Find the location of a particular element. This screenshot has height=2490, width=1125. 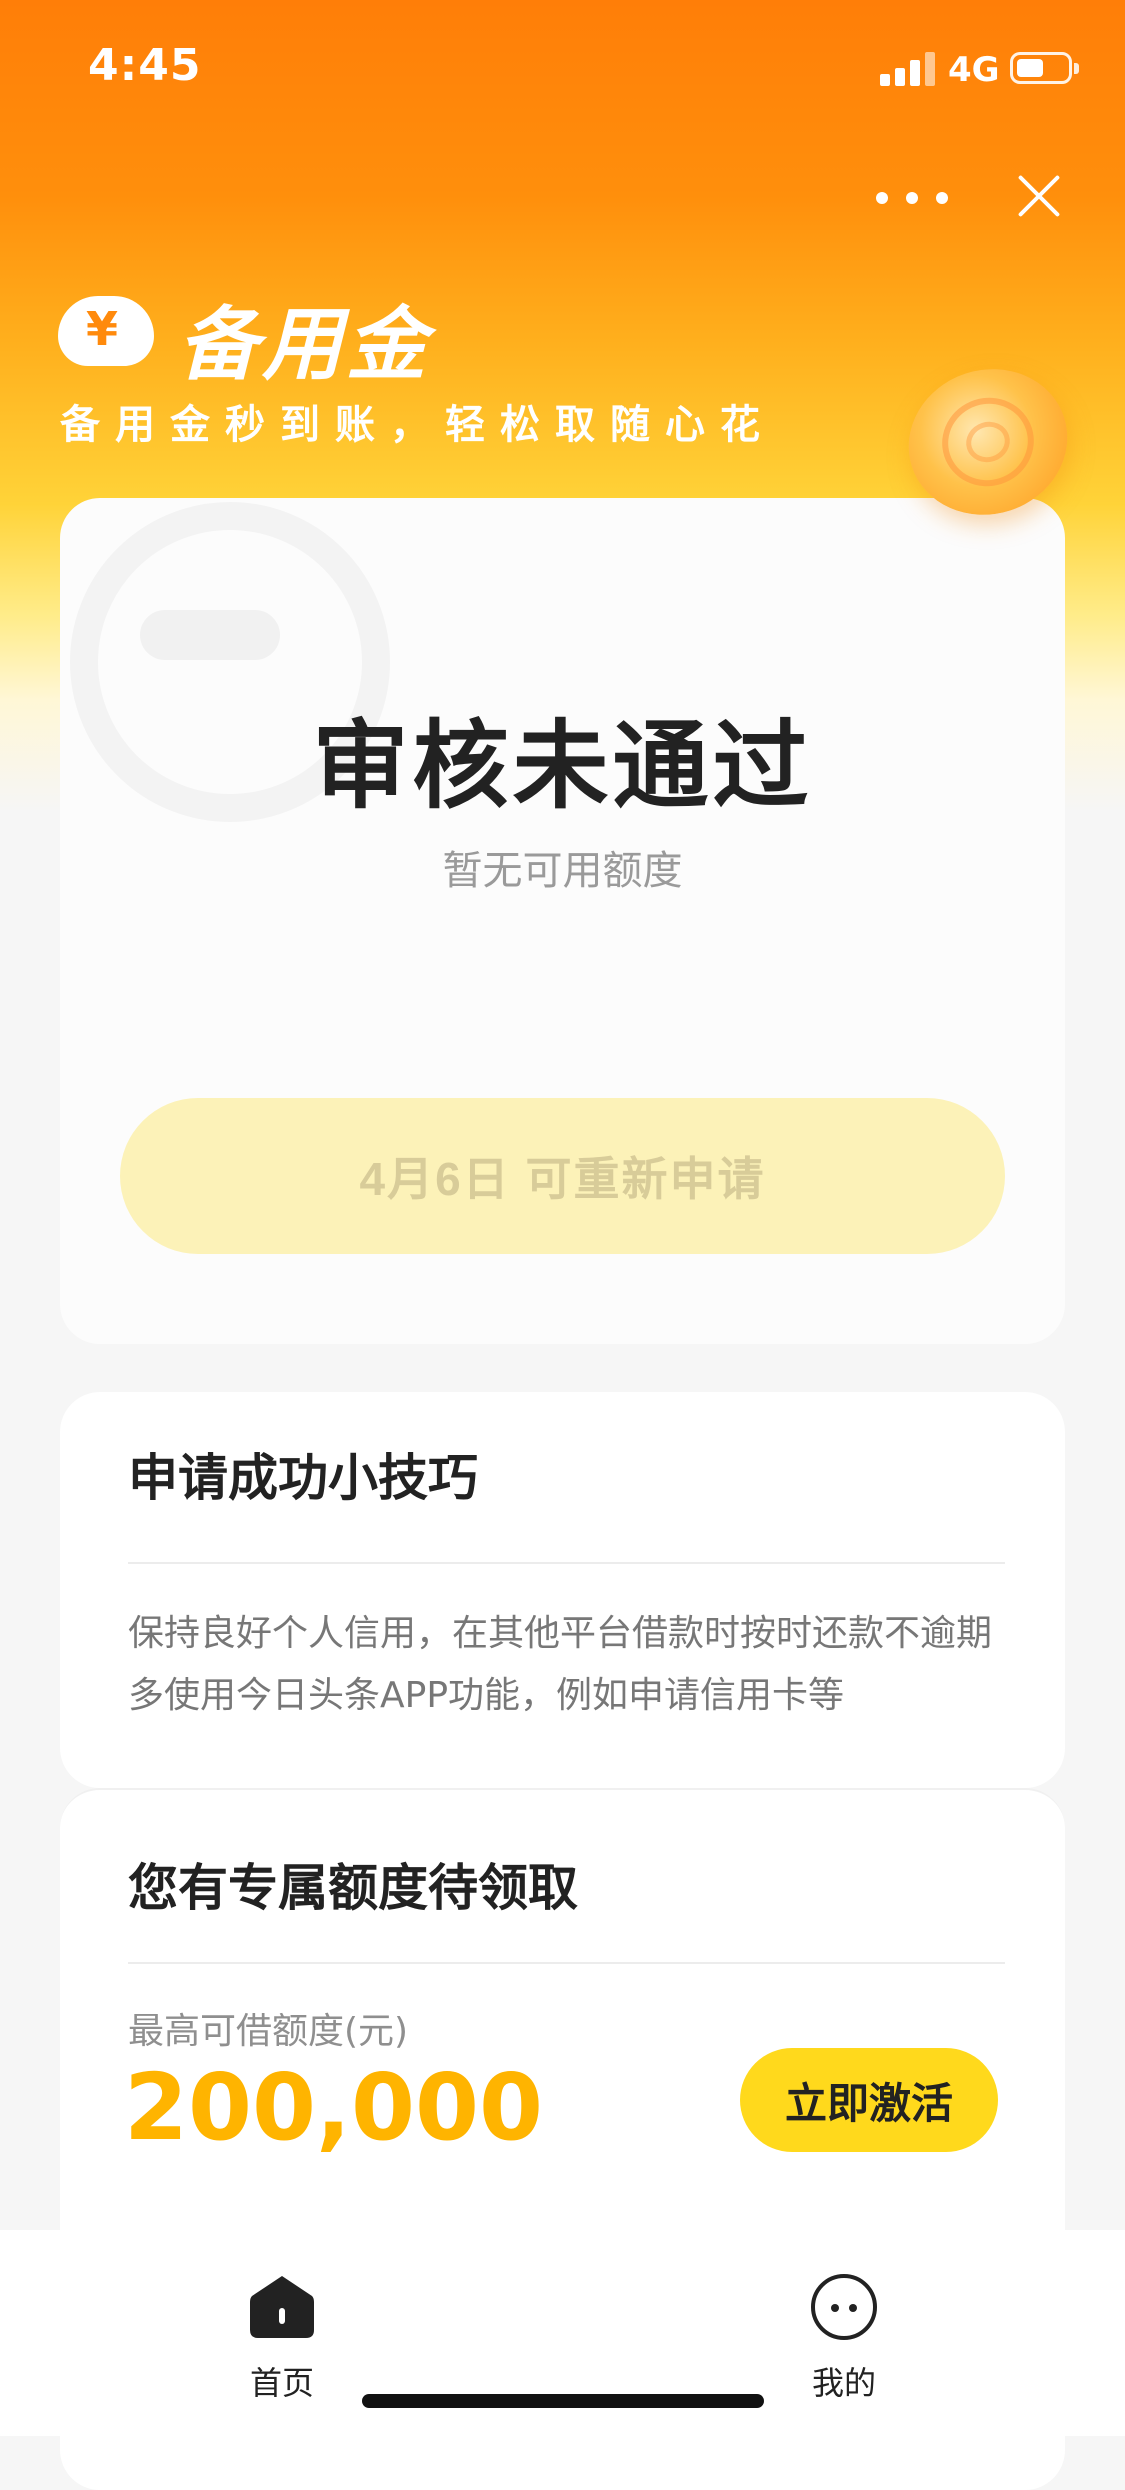

status-bar: 4:45 4G is located at coordinates (562, 70).